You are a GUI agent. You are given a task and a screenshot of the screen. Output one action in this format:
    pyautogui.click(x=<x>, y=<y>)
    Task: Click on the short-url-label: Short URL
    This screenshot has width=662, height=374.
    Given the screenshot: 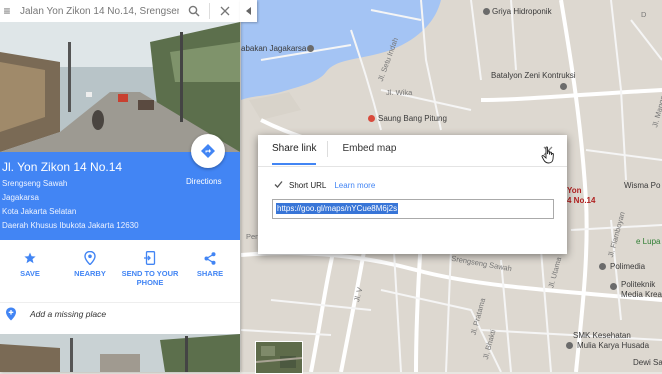 What is the action you would take?
    pyautogui.click(x=308, y=185)
    